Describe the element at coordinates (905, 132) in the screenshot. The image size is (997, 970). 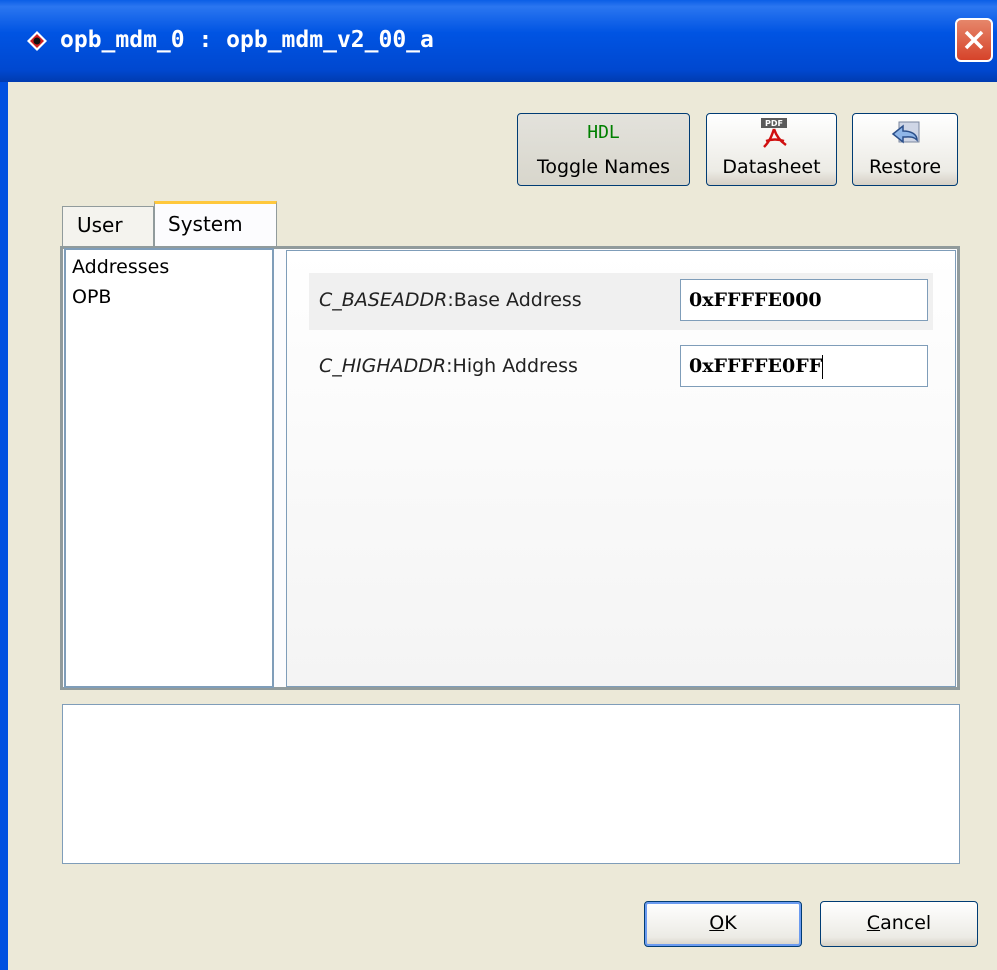
I see `restore-icon` at that location.